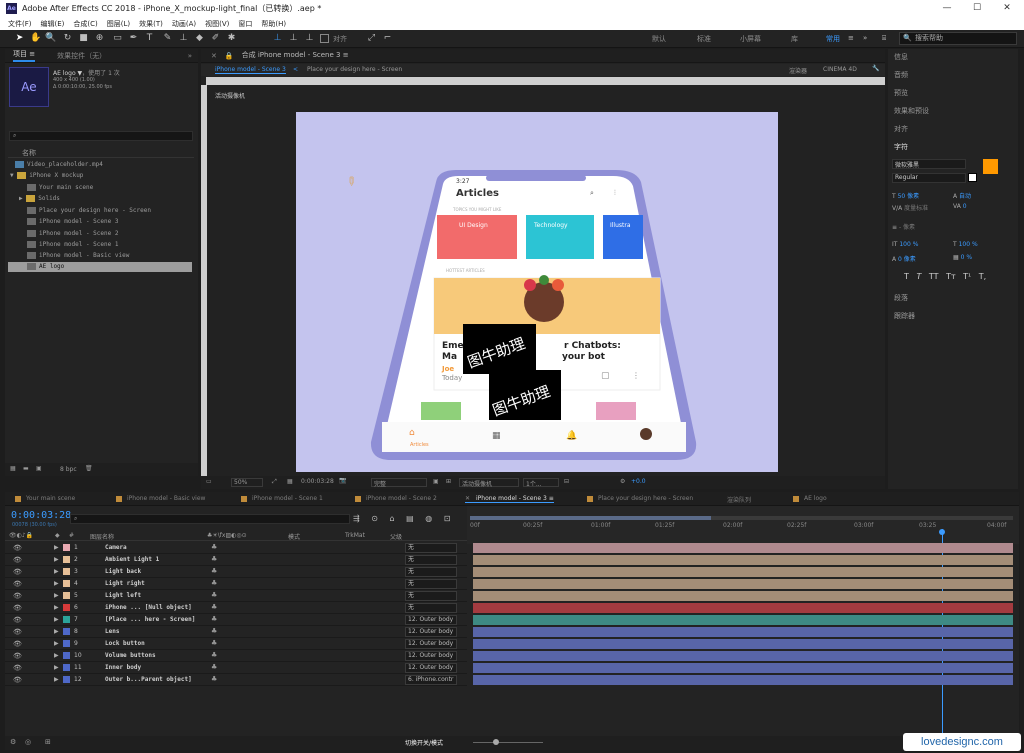 This screenshot has width=1024, height=753. I want to click on menu-edit: 编辑(E), so click(53, 24).